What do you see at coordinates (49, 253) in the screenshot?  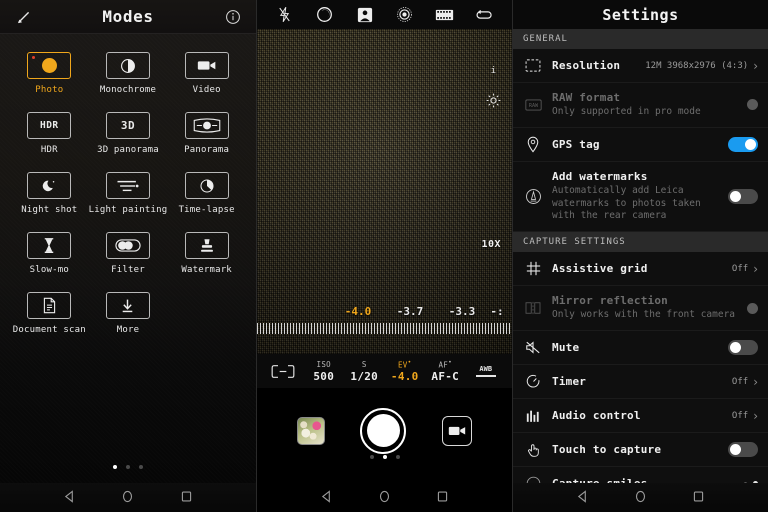 I see `mode-item-slow-mo: Slow-mo` at bounding box center [49, 253].